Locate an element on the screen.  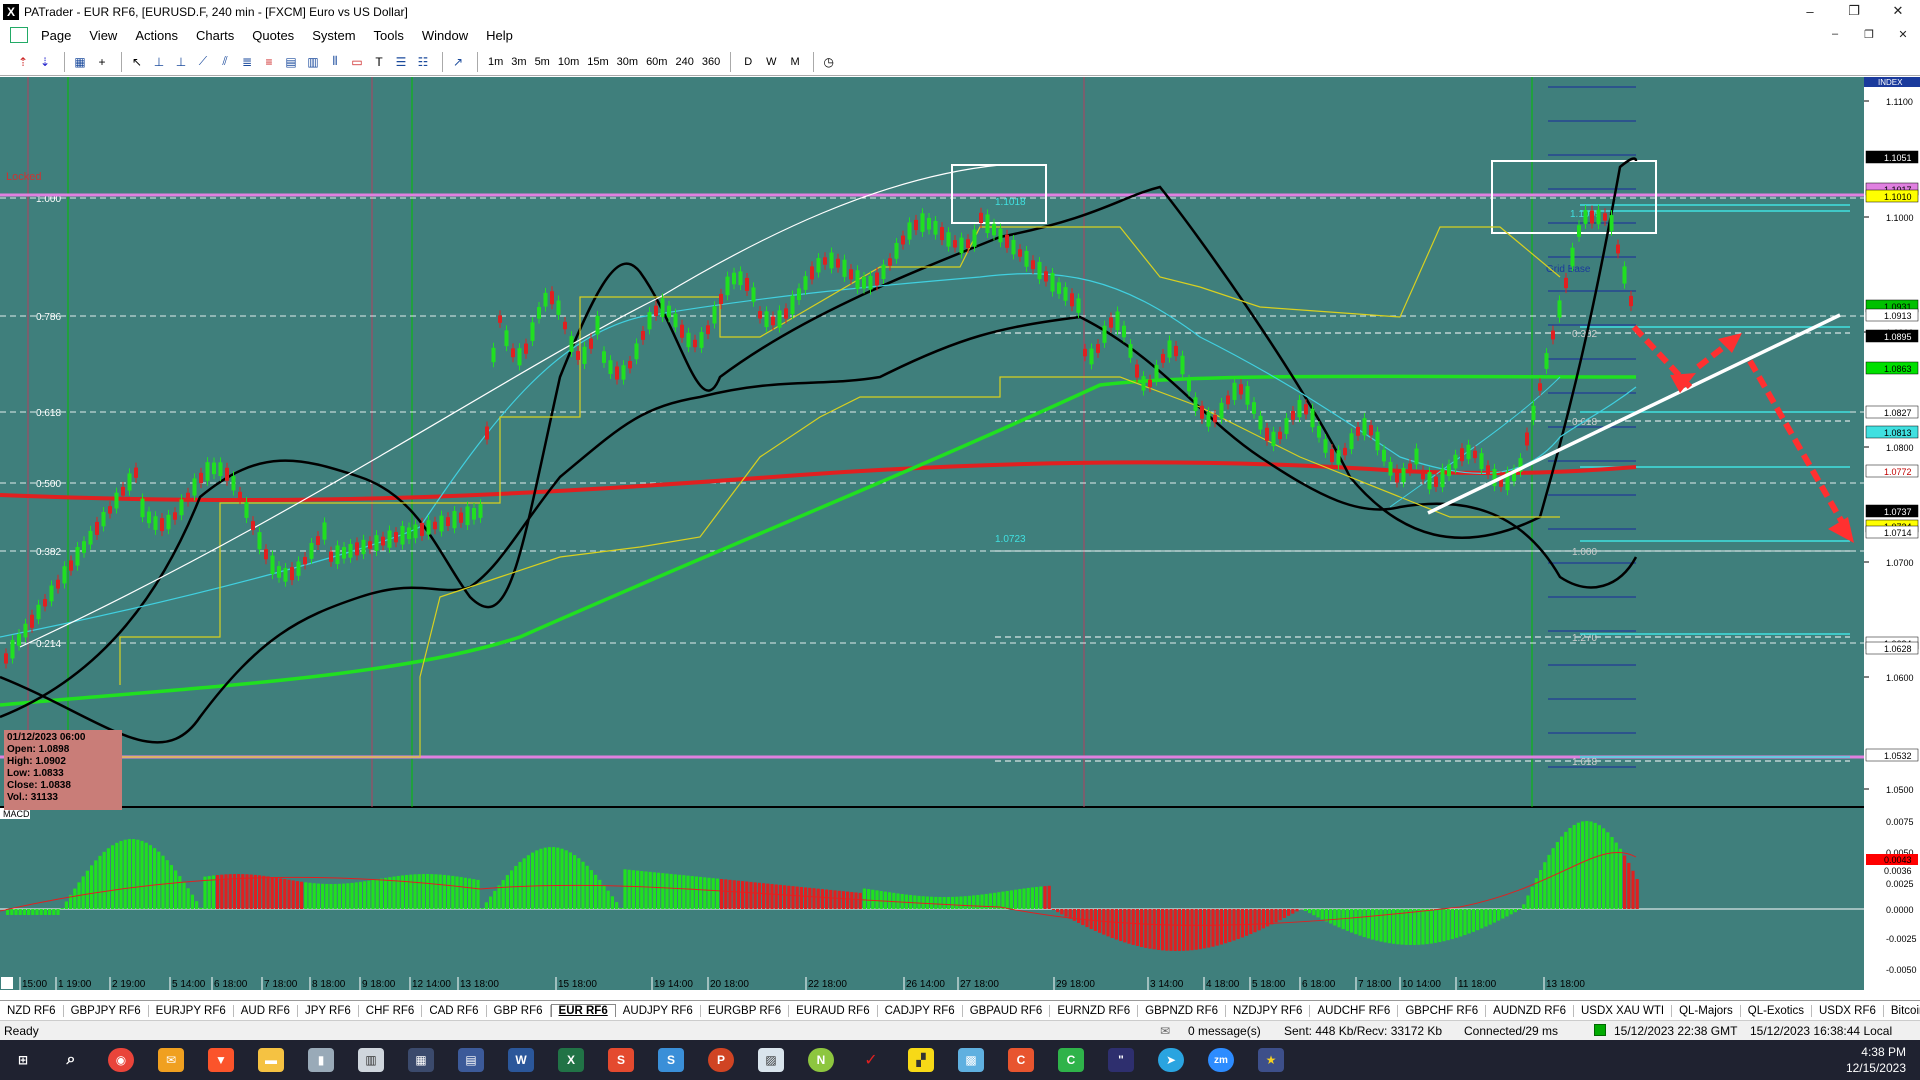
snagit-icon: S is located at coordinates (621, 1060).